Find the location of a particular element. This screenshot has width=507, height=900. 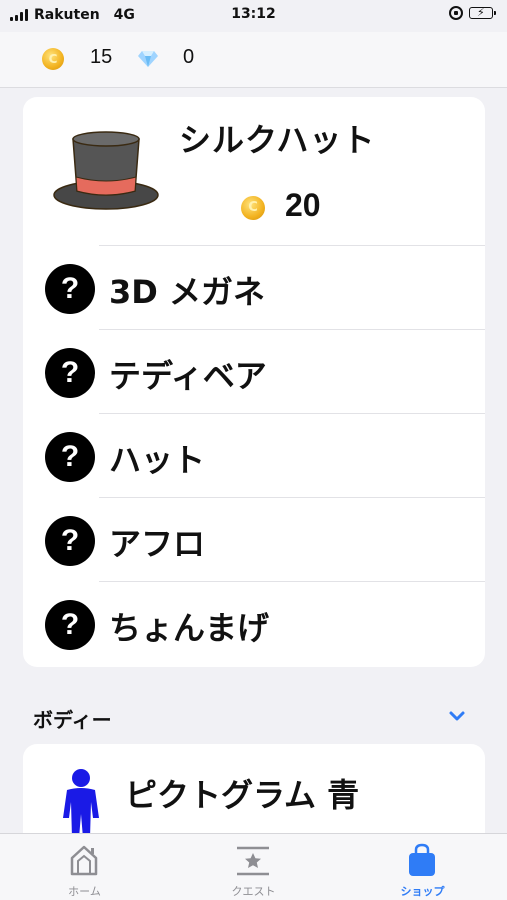

pictogram-person-icon is located at coordinates (81, 803).